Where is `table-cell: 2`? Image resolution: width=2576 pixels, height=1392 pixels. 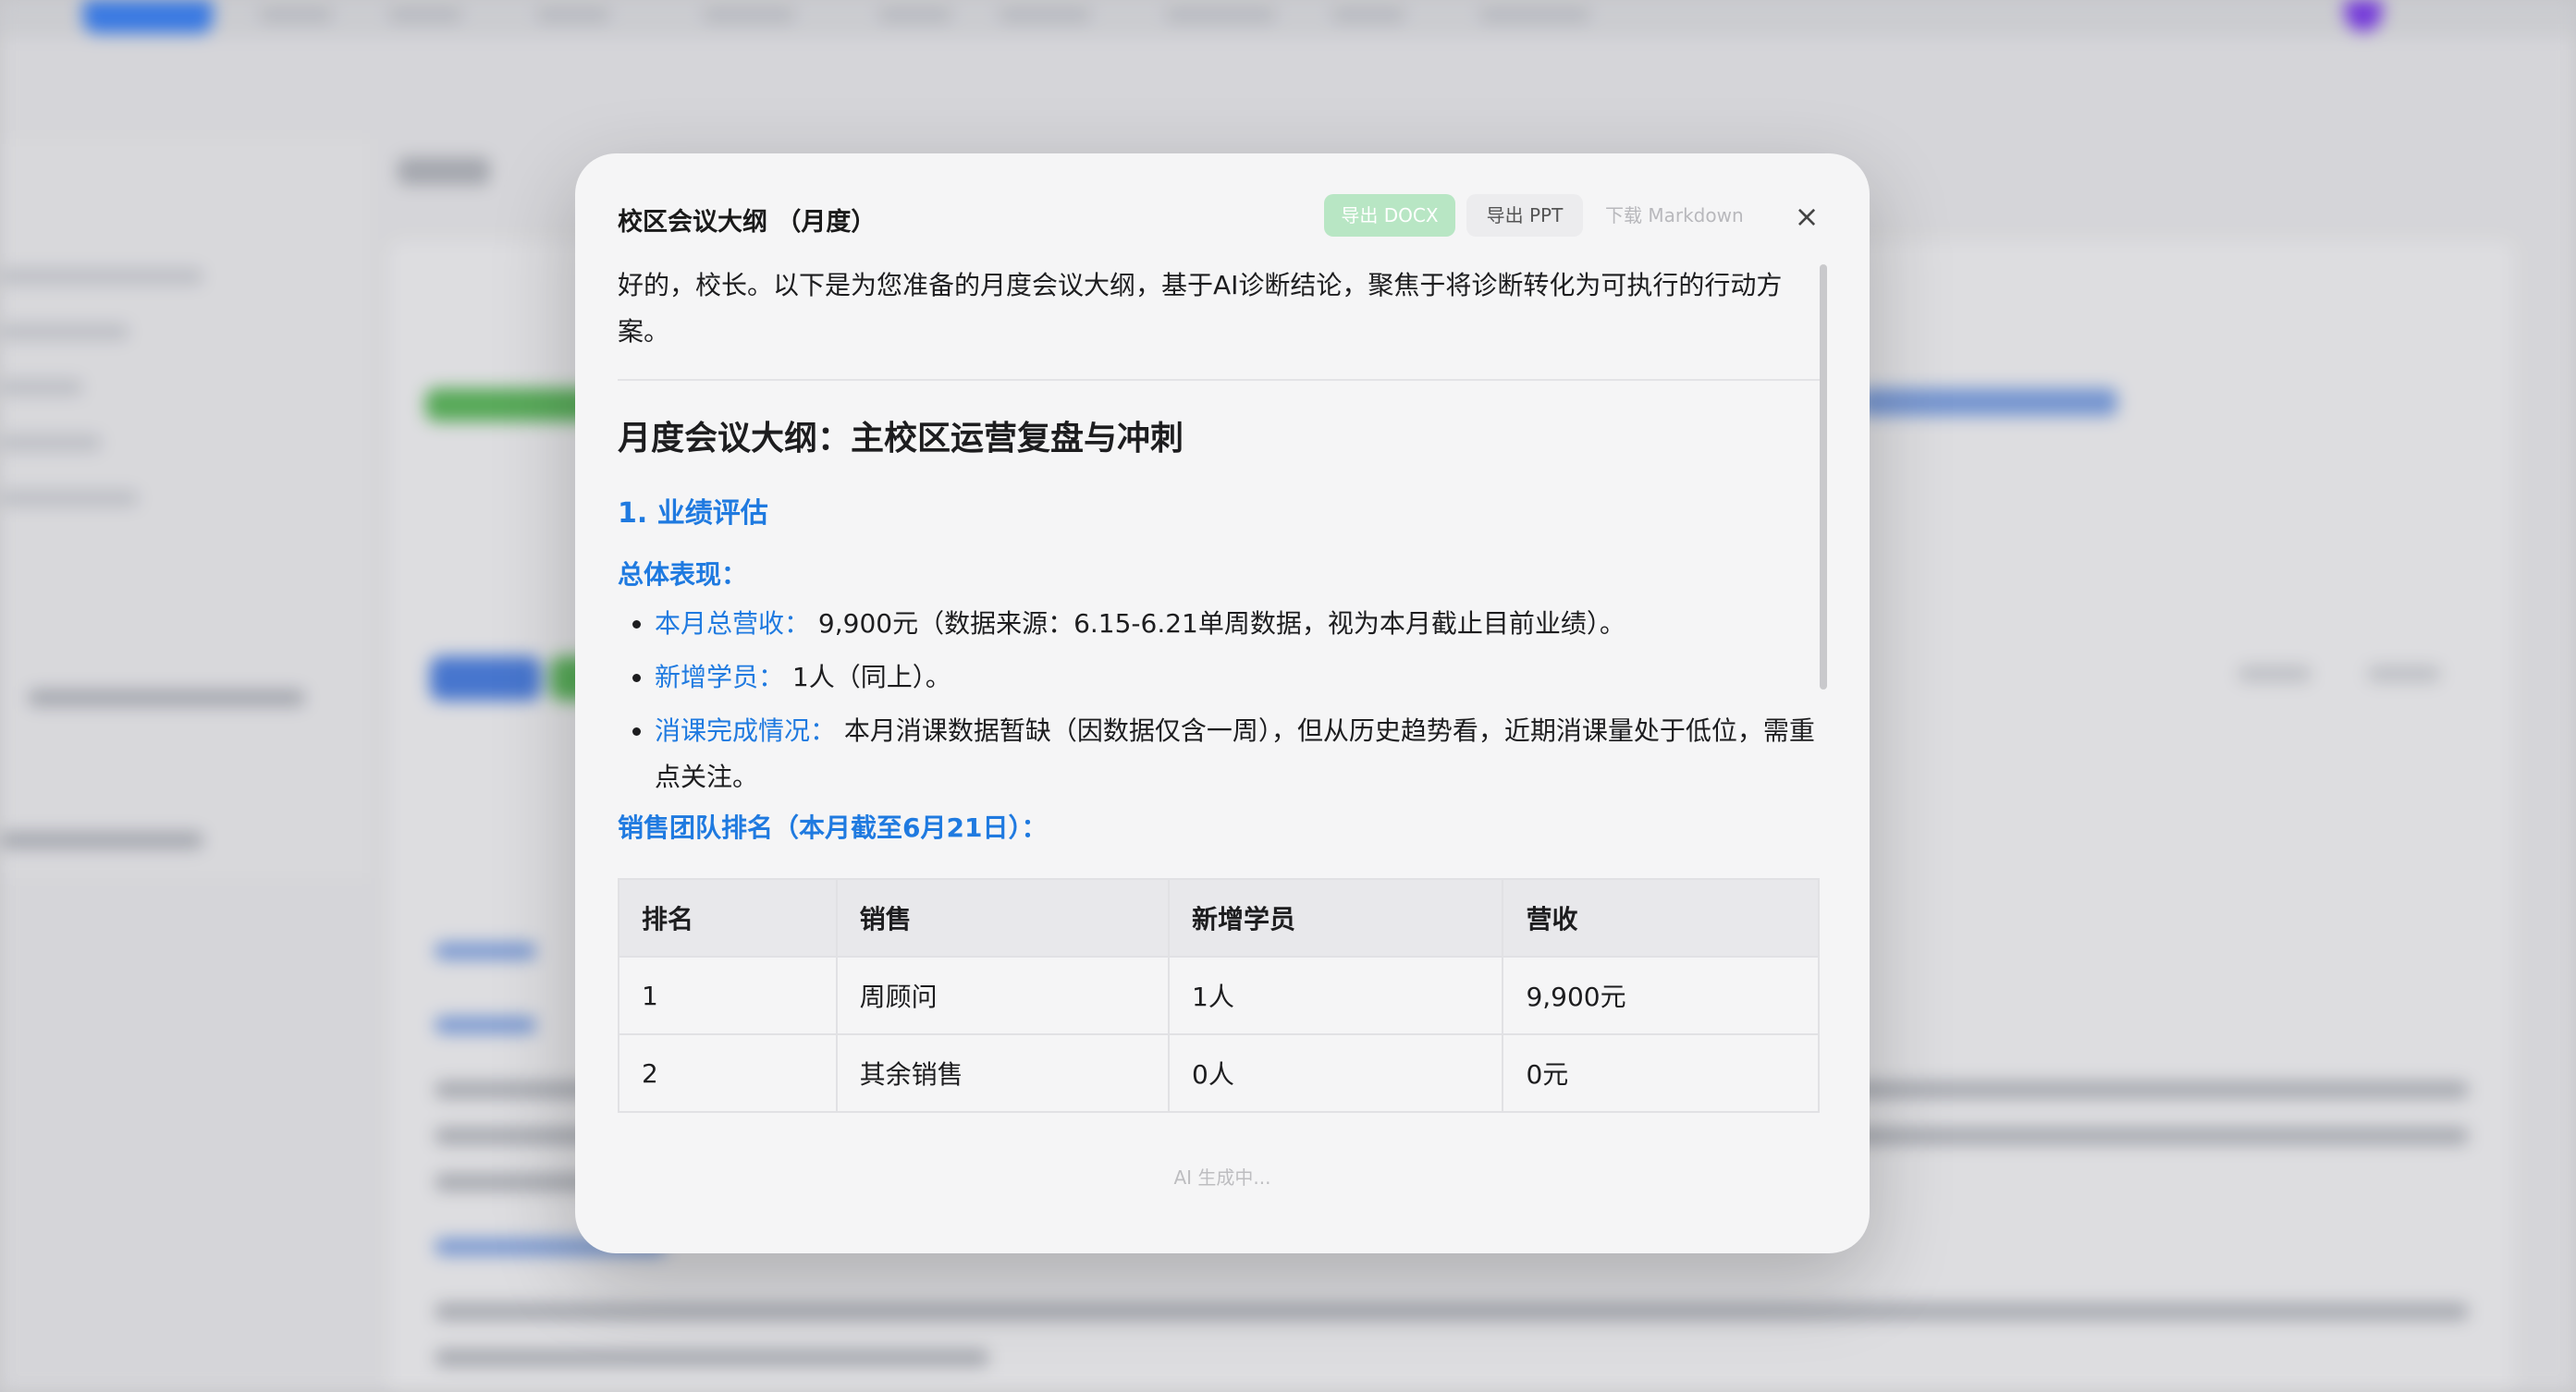
table-cell: 2 is located at coordinates (728, 1073).